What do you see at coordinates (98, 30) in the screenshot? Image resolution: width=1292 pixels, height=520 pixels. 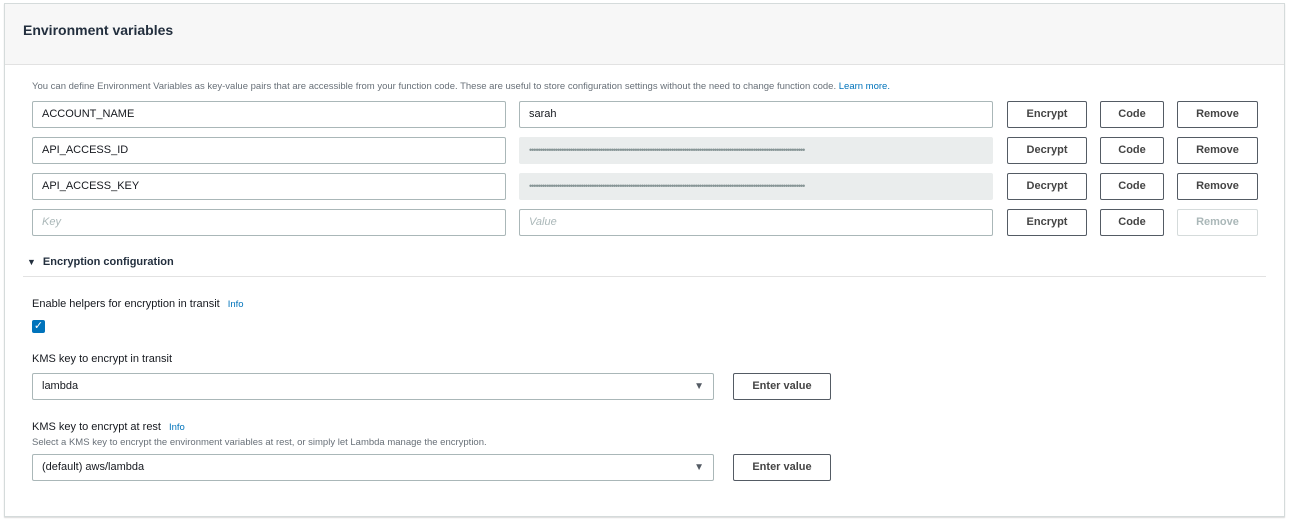 I see `panel-title: Environment variables` at bounding box center [98, 30].